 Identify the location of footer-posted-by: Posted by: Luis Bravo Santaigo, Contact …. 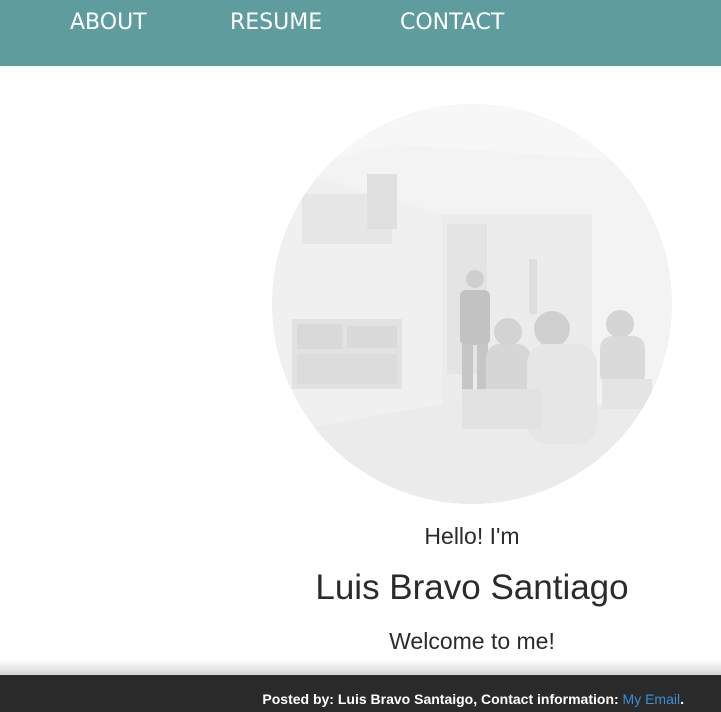
(442, 699).